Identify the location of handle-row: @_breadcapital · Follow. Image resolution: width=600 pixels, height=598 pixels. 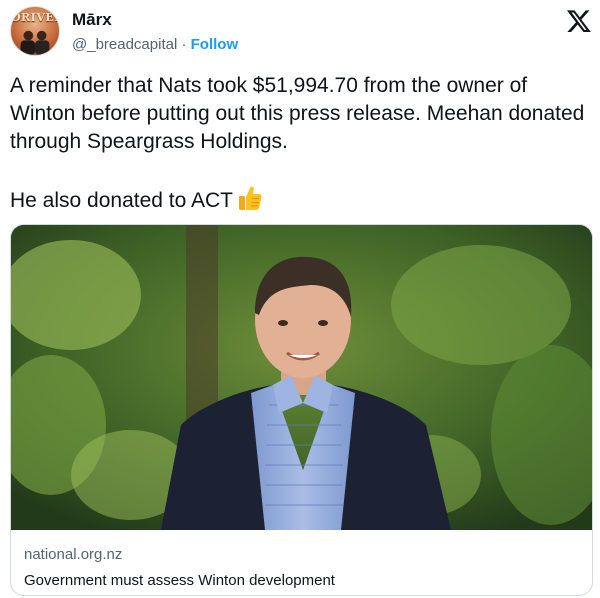
(155, 44).